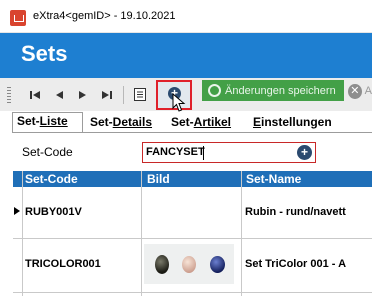  Describe the element at coordinates (104, 16) in the screenshot. I see `window-title: eXtra4<gemID> - 19.10.2021` at that location.